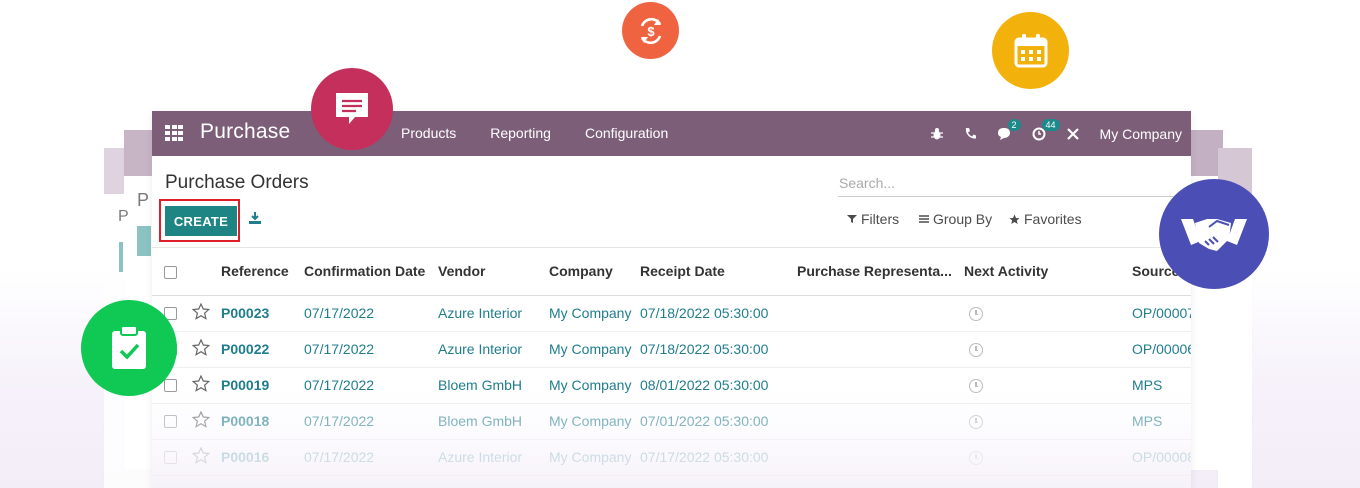  I want to click on cell-receipt-date: 08/01/2022 05:30:00, so click(718, 385).